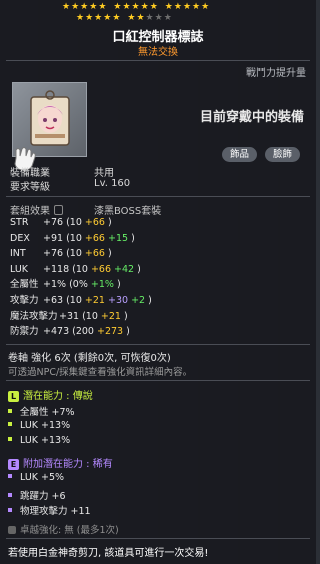 The width and height of the screenshot is (320, 564). I want to click on trade-status: 無法交換, so click(158, 52).